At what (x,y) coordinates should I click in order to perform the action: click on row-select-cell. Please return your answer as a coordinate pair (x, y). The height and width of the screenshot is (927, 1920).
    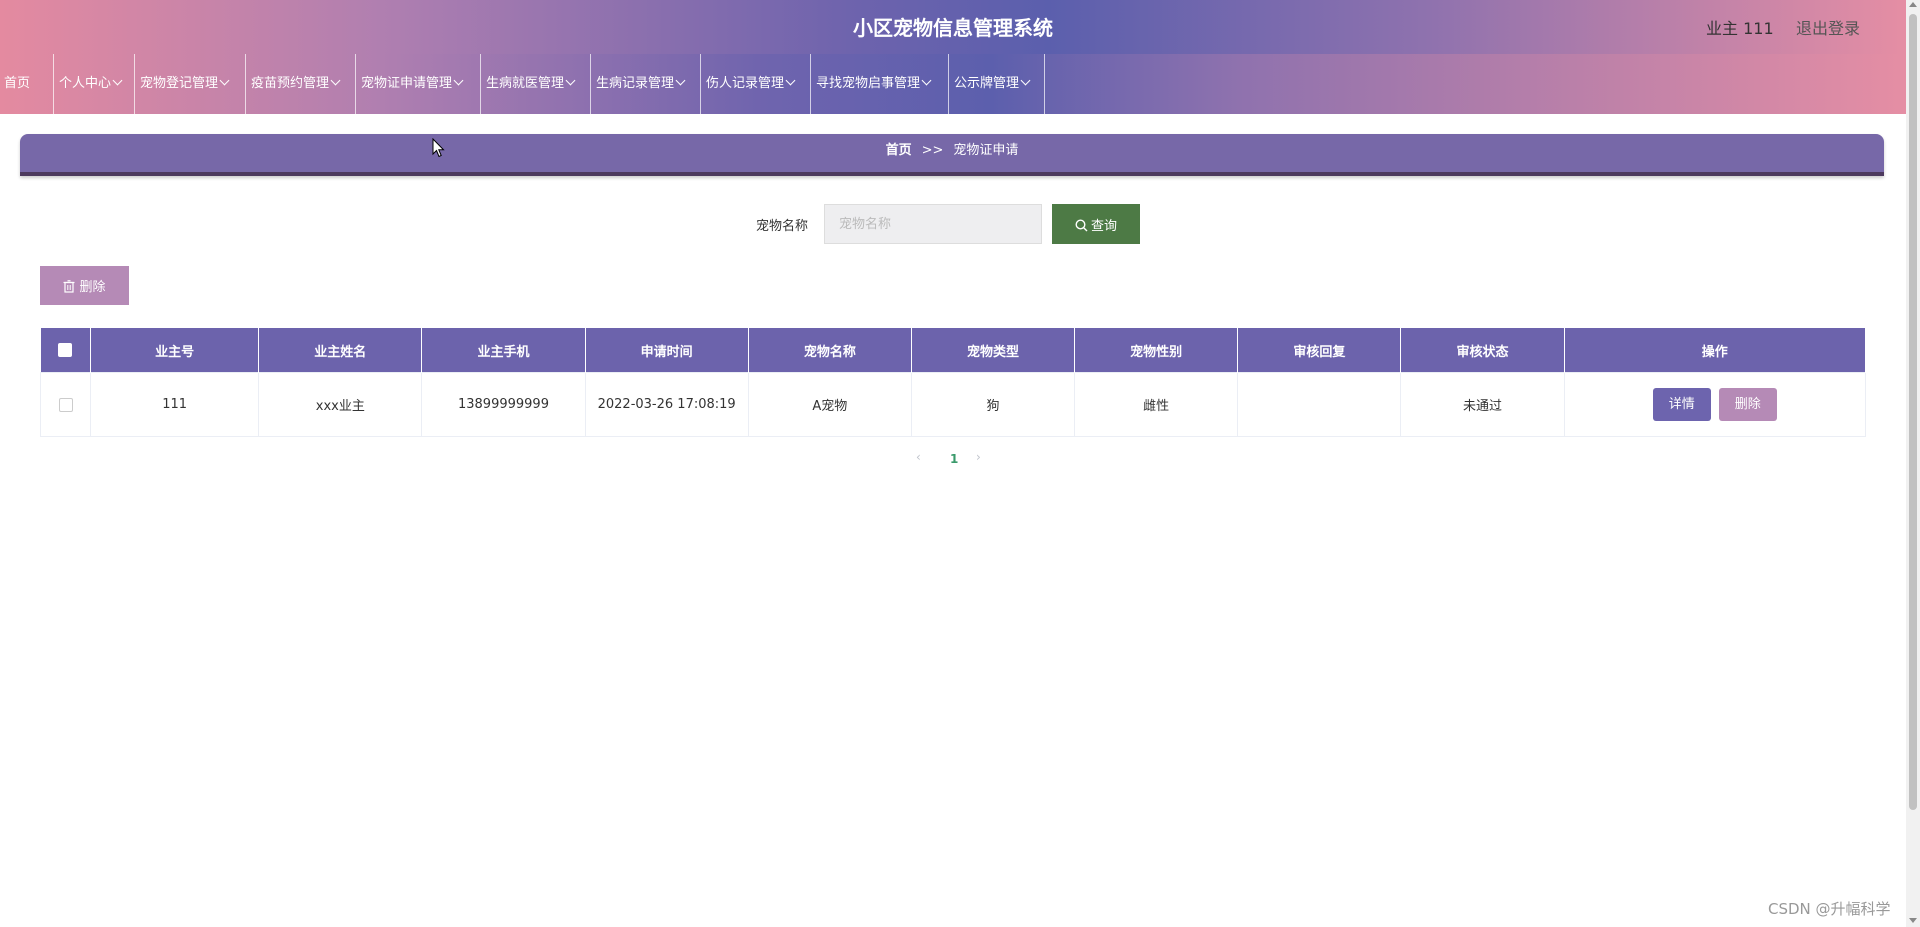
    Looking at the image, I should click on (65, 404).